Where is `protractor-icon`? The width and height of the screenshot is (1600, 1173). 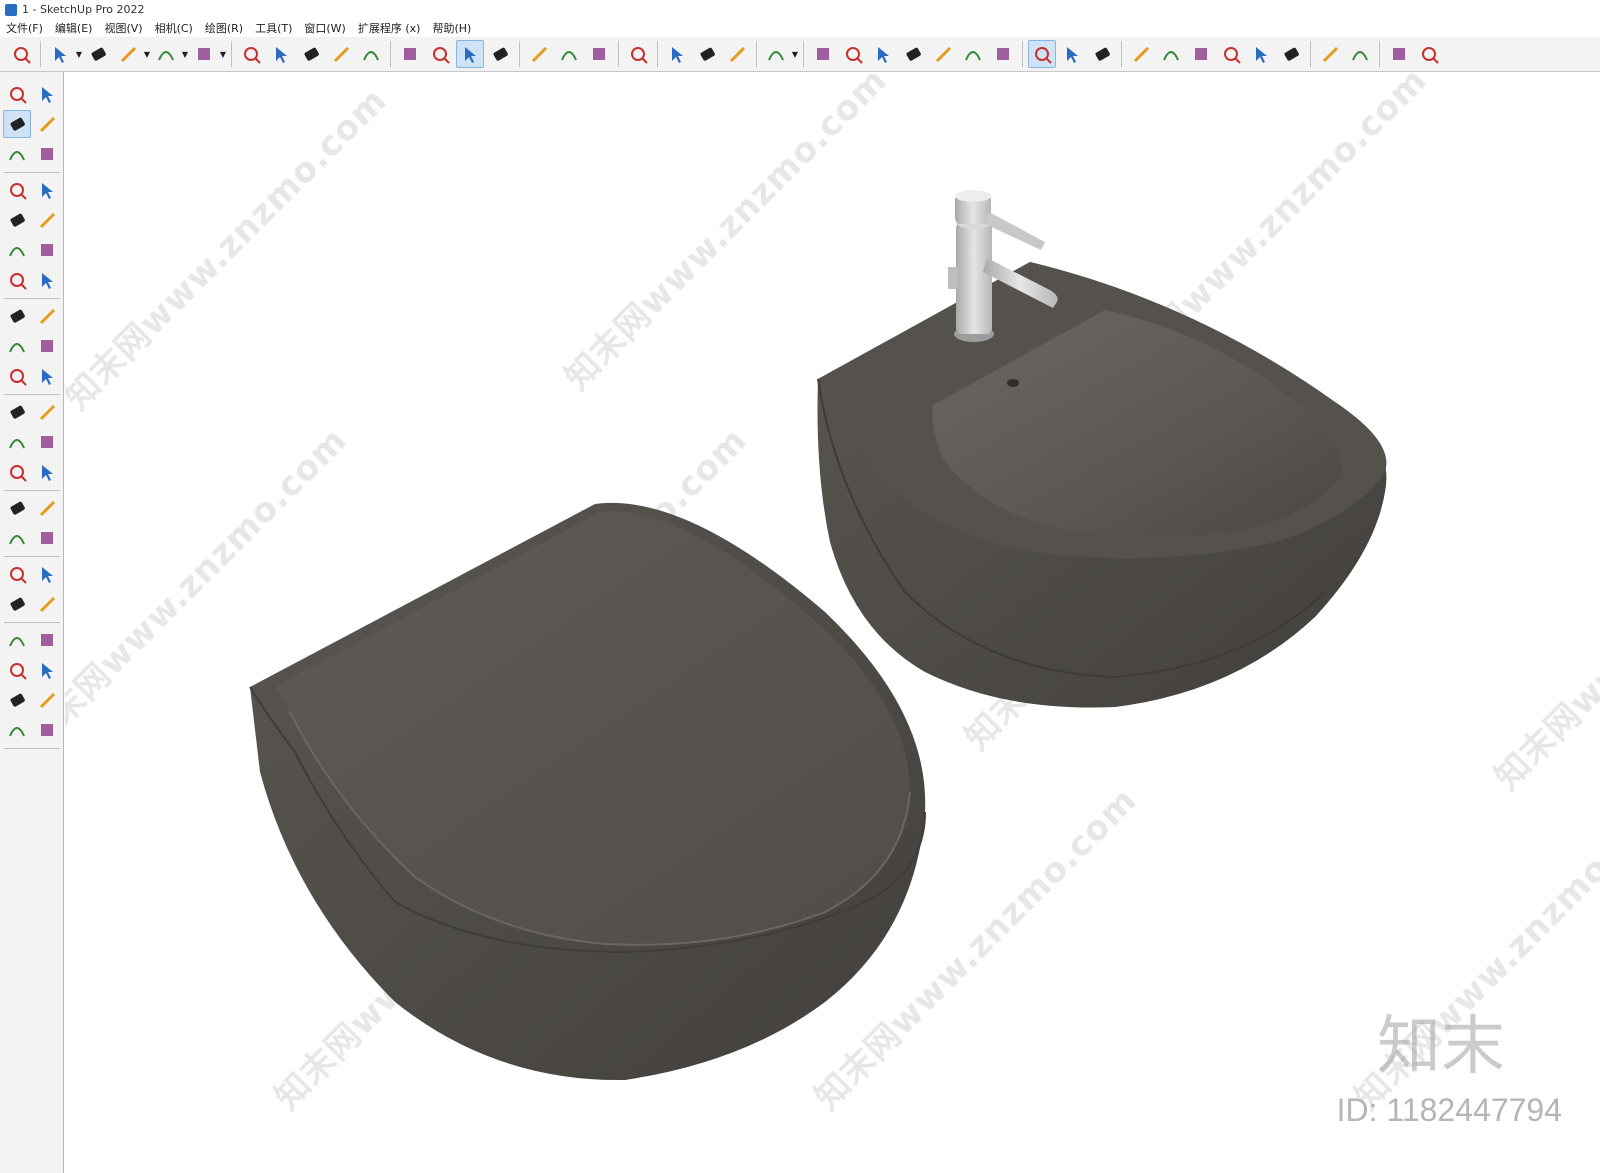 protractor-icon is located at coordinates (17, 472).